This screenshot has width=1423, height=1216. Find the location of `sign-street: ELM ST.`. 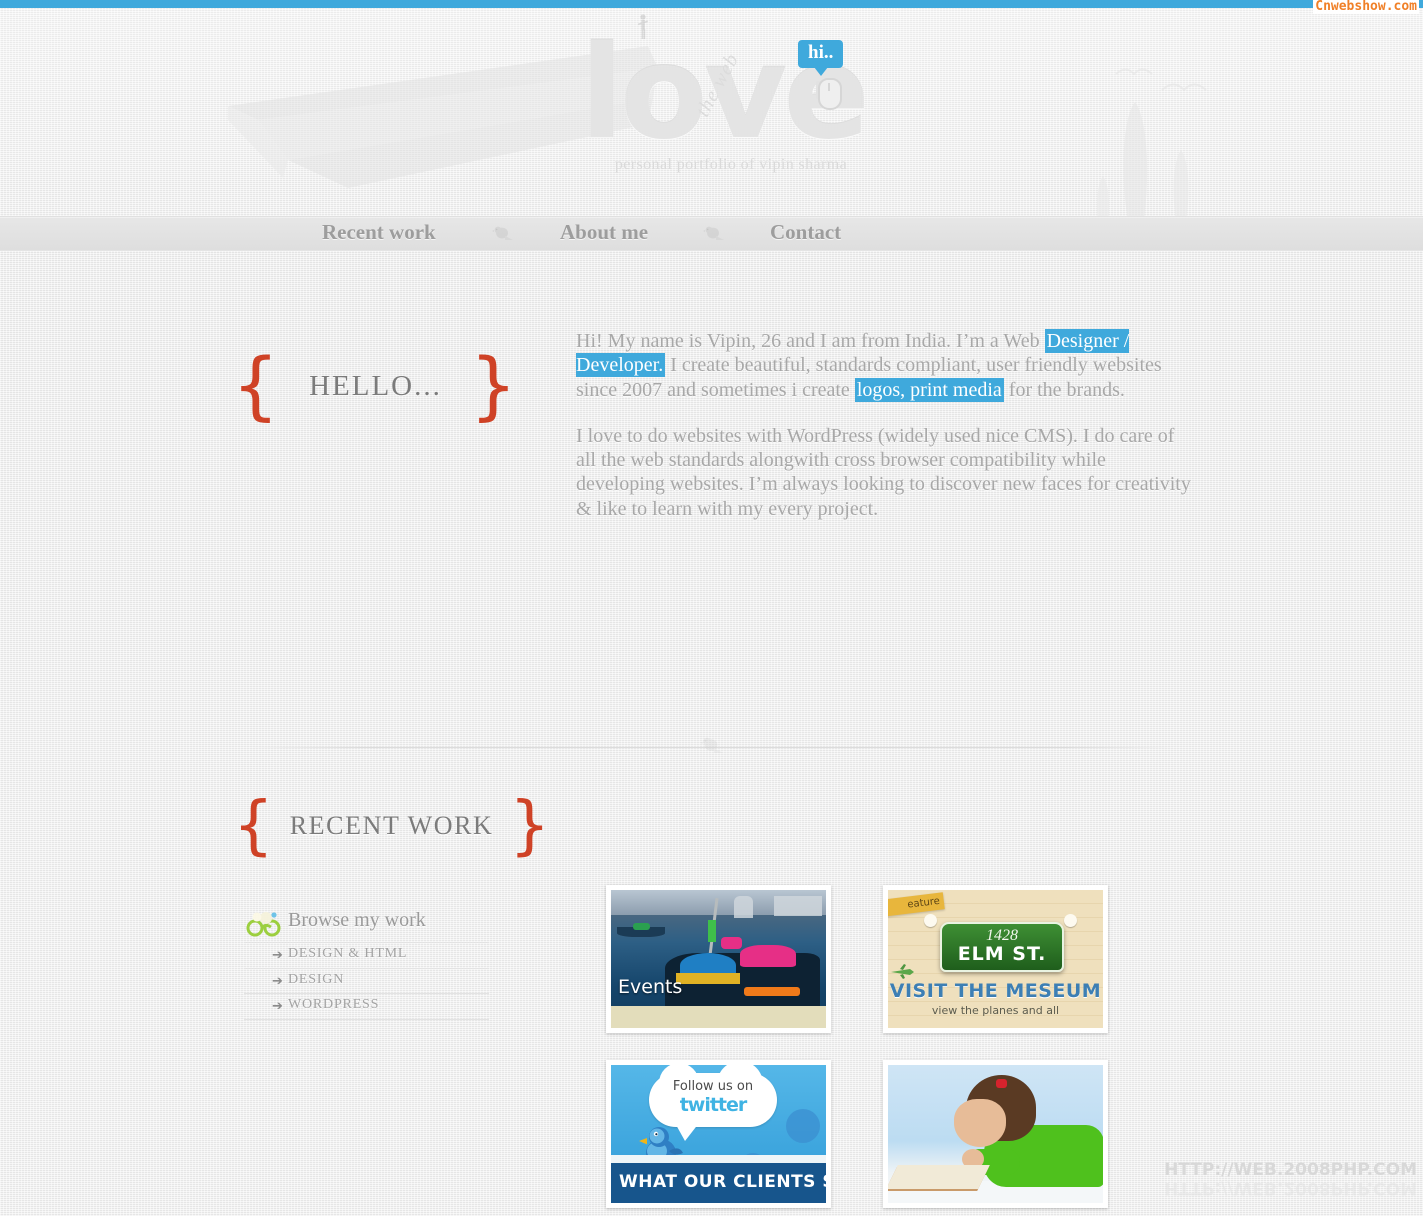

sign-street: ELM ST. is located at coordinates (1002, 954).